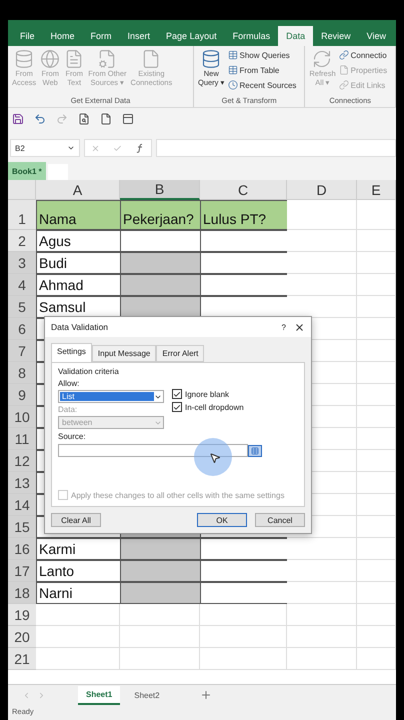 The width and height of the screenshot is (404, 720). I want to click on table-cell: Ahmad, so click(78, 285).